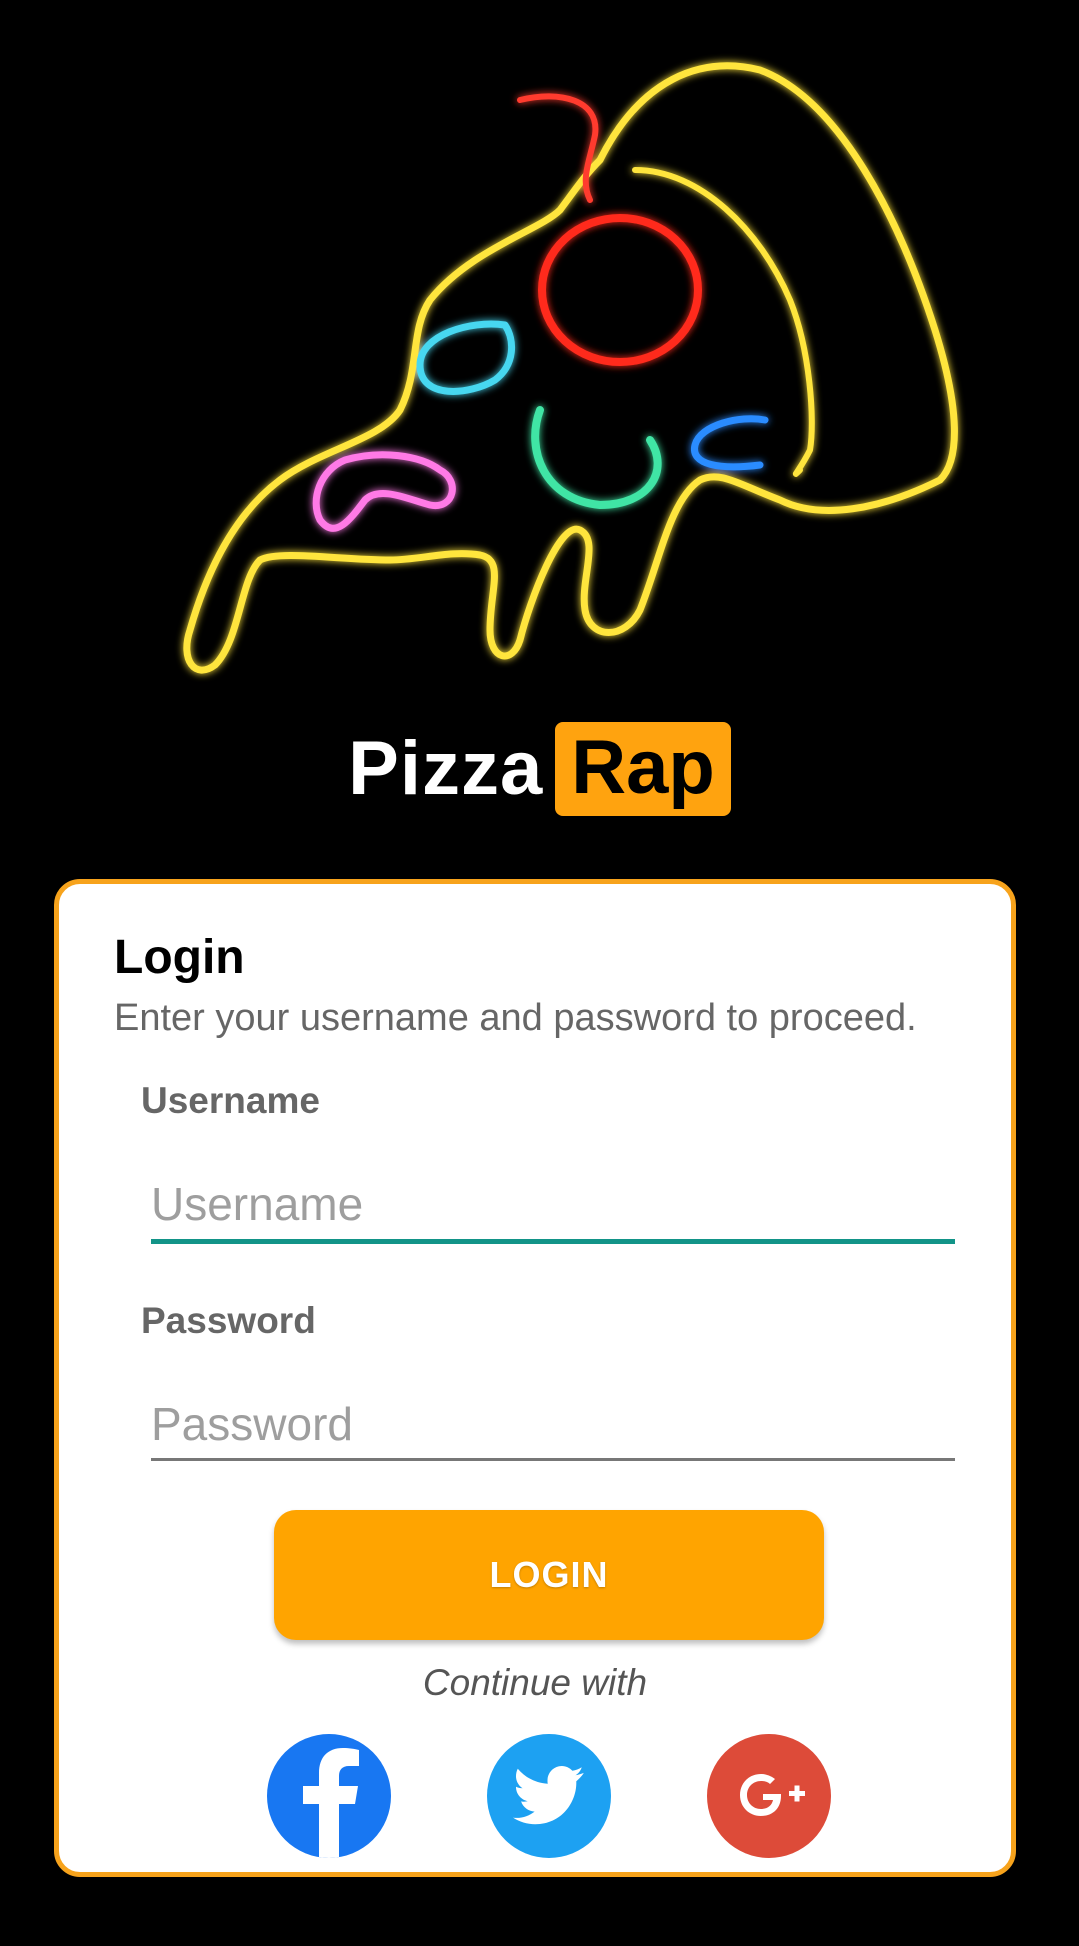 Image resolution: width=1079 pixels, height=1946 pixels. Describe the element at coordinates (331, 1803) in the screenshot. I see `facebook-icon` at that location.